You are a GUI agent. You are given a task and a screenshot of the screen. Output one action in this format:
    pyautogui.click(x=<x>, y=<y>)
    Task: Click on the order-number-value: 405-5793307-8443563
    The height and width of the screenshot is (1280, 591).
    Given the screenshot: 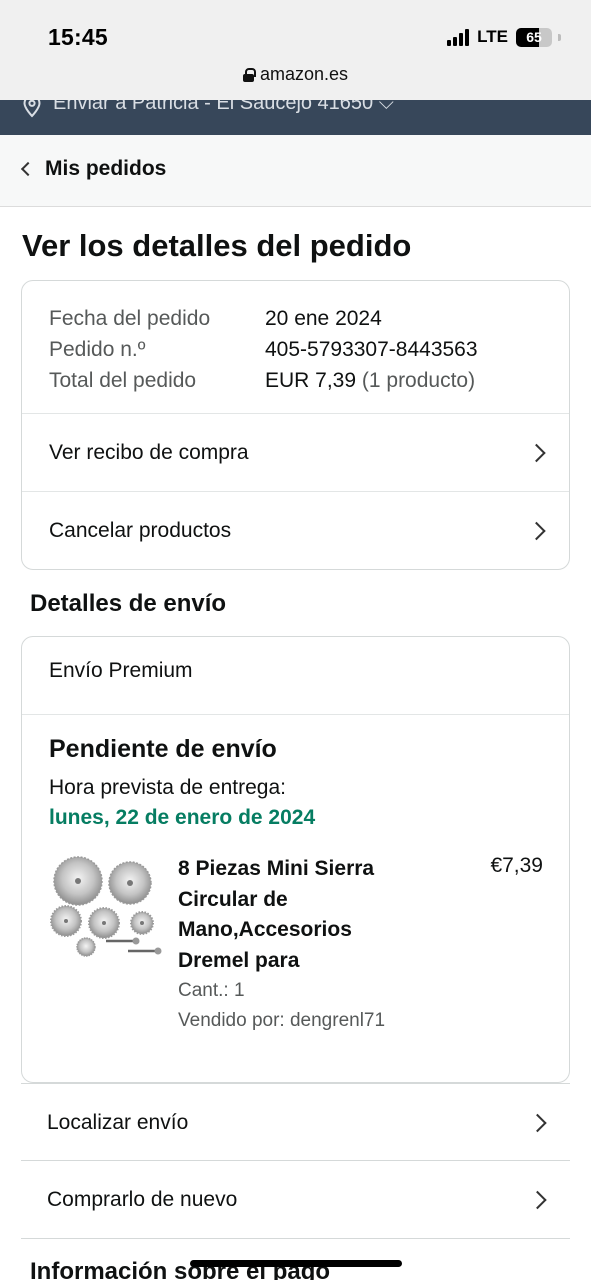 What is the action you would take?
    pyautogui.click(x=371, y=349)
    